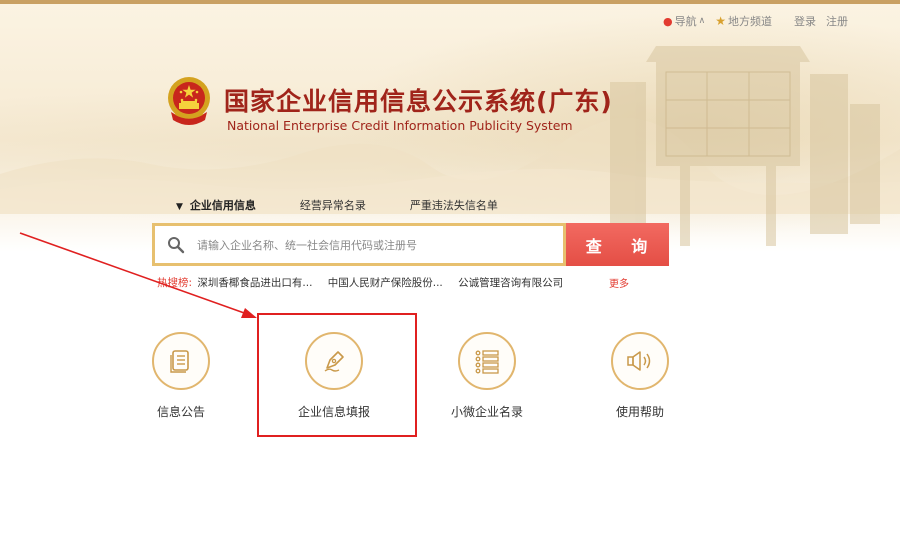 Image resolution: width=900 pixels, height=542 pixels. I want to click on search-icon, so click(176, 245).